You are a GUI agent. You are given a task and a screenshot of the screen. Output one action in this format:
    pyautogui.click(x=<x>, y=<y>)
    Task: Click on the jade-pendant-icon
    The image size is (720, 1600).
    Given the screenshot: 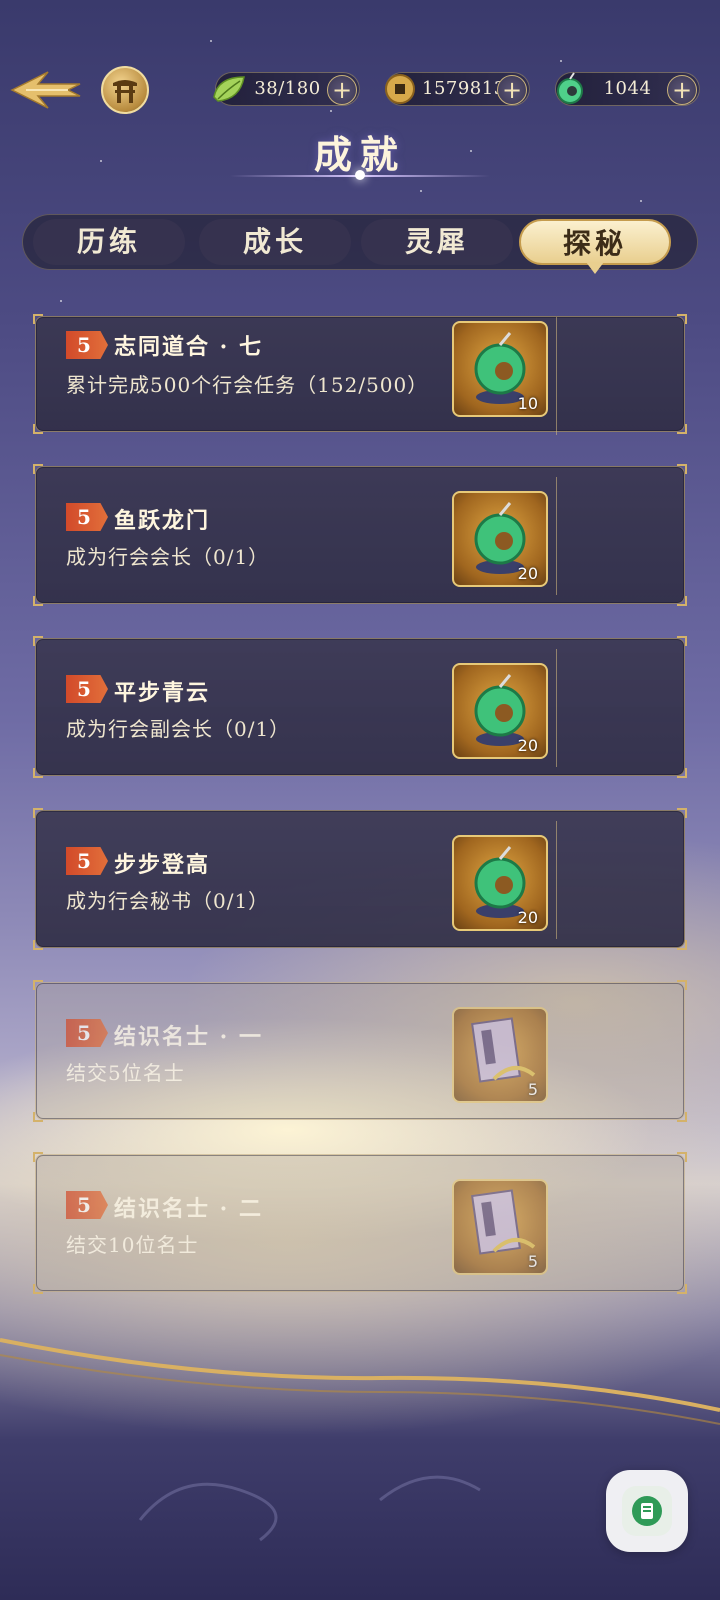 What is the action you would take?
    pyautogui.click(x=570, y=89)
    